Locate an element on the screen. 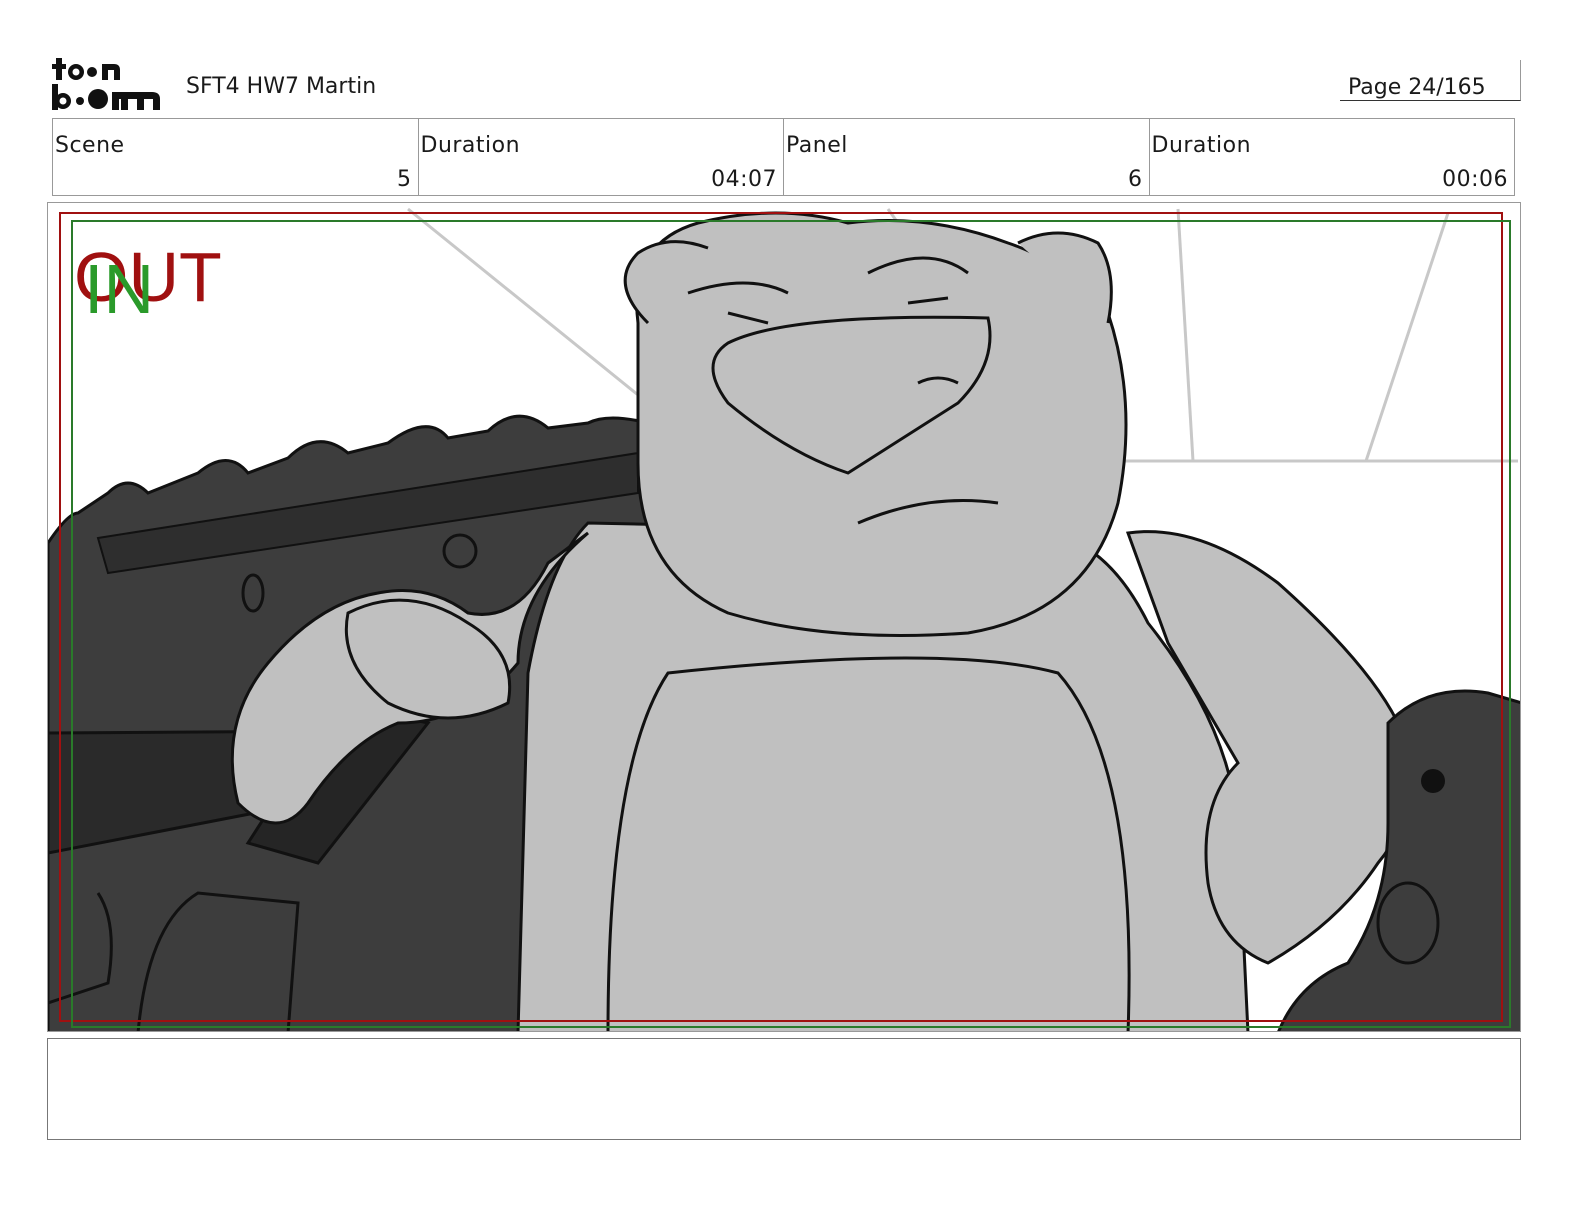  panel-value: 6 is located at coordinates (1135, 179).